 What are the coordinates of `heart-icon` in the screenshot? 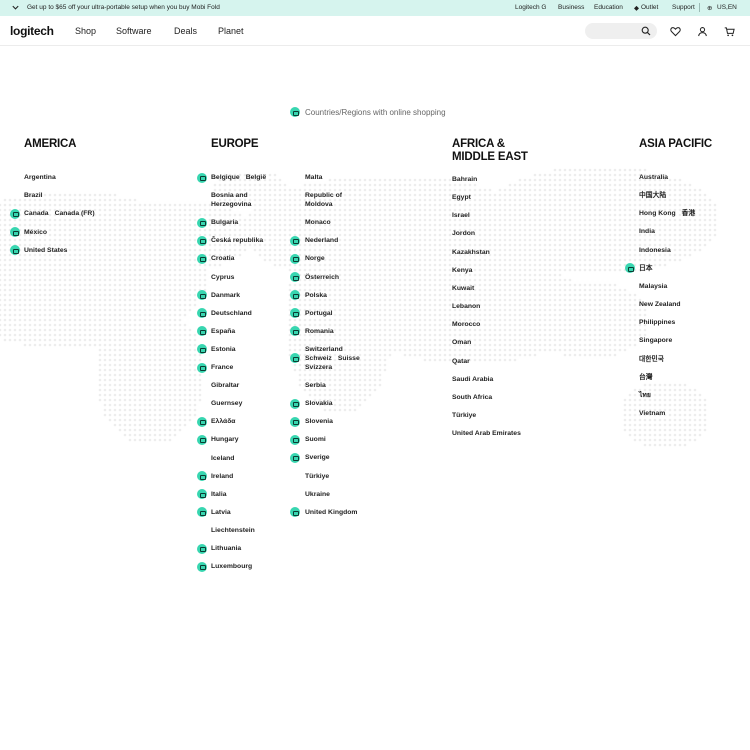 It's located at (675, 31).